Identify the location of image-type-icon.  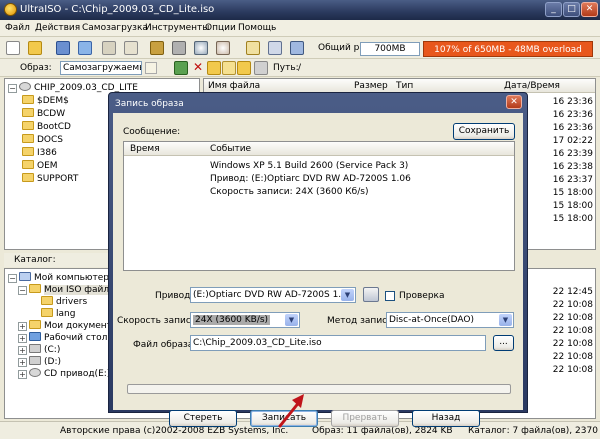
(151, 68).